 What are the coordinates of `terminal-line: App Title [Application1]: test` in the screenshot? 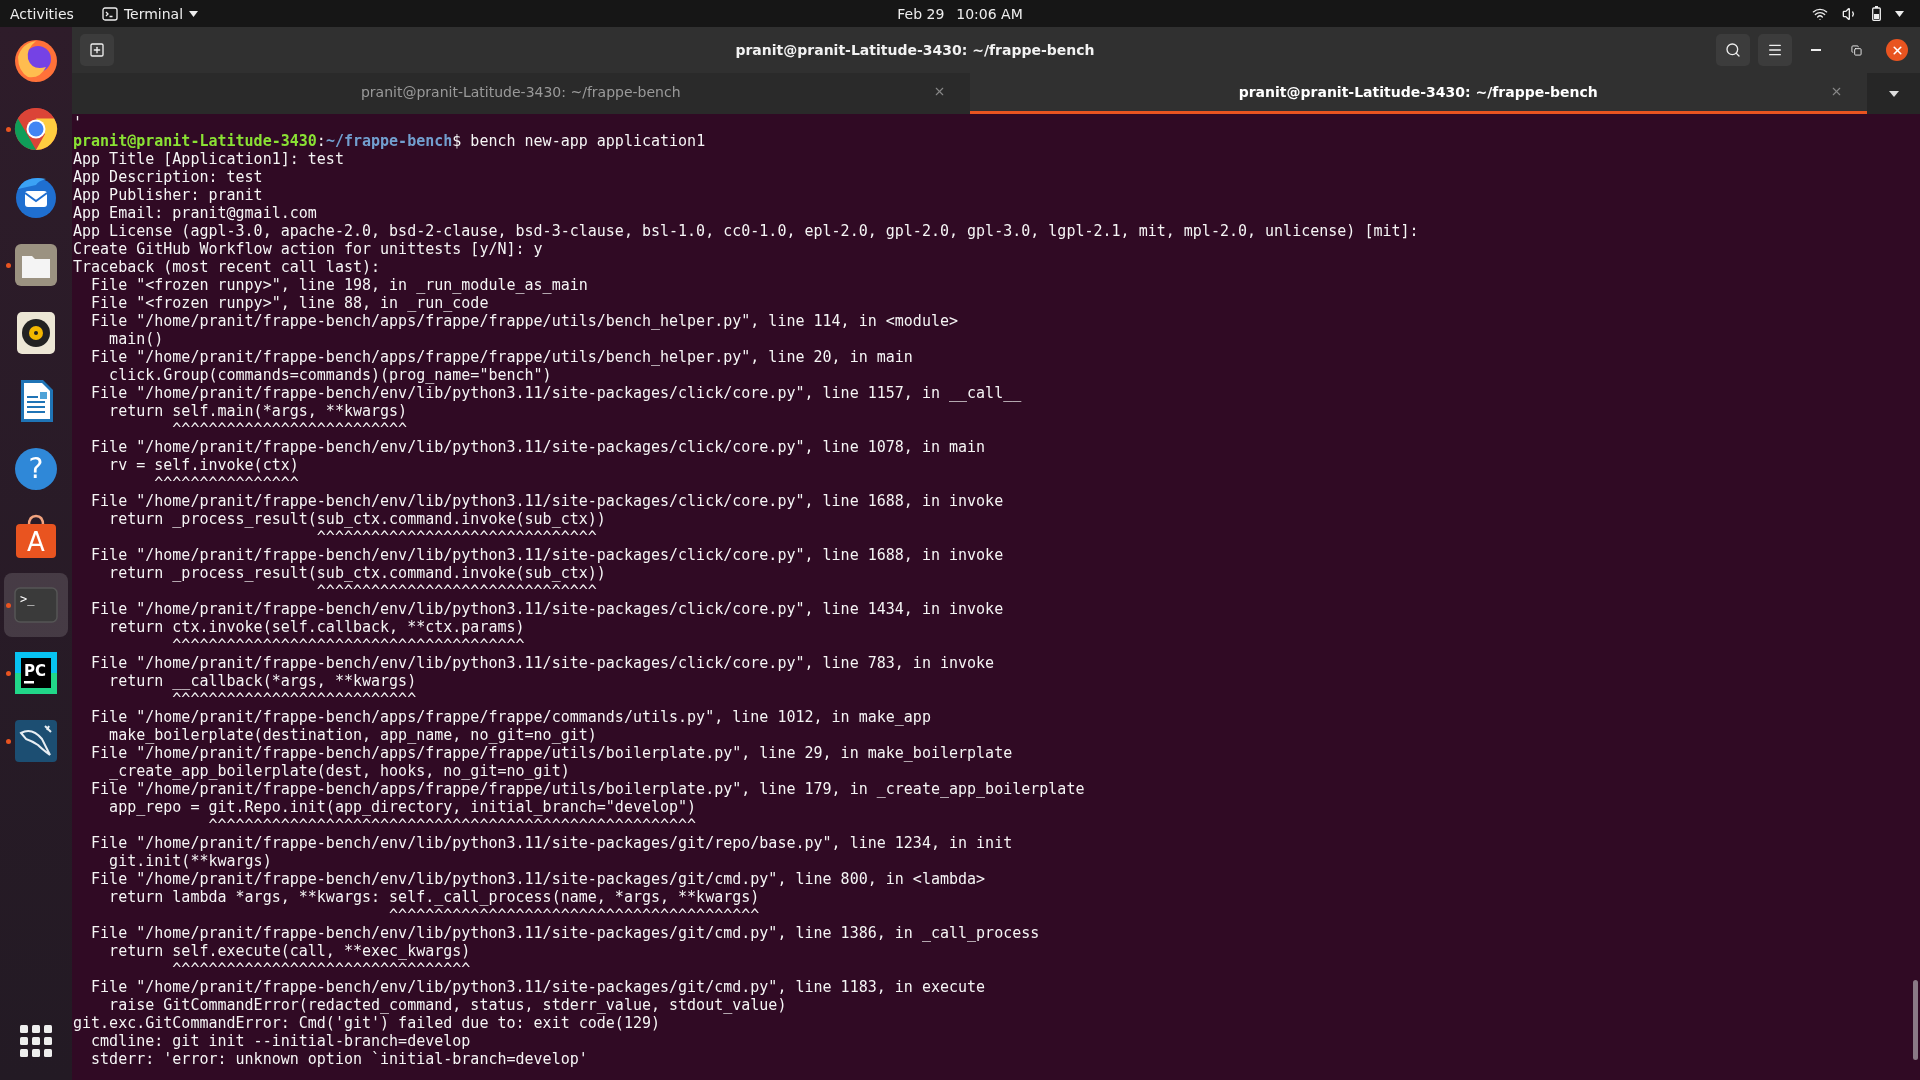 It's located at (209, 159).